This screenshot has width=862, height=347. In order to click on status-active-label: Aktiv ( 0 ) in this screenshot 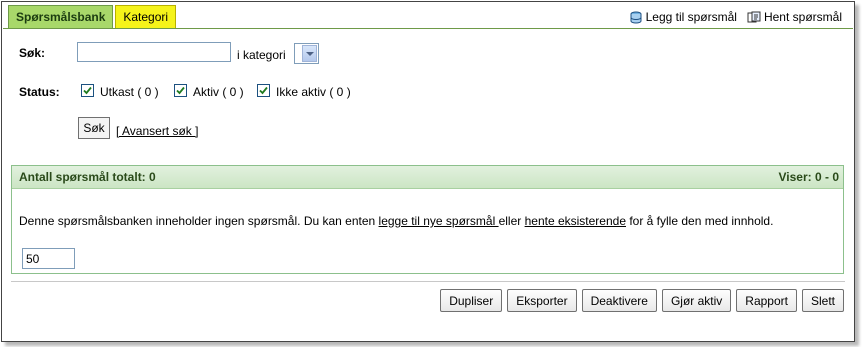, I will do `click(218, 92)`.